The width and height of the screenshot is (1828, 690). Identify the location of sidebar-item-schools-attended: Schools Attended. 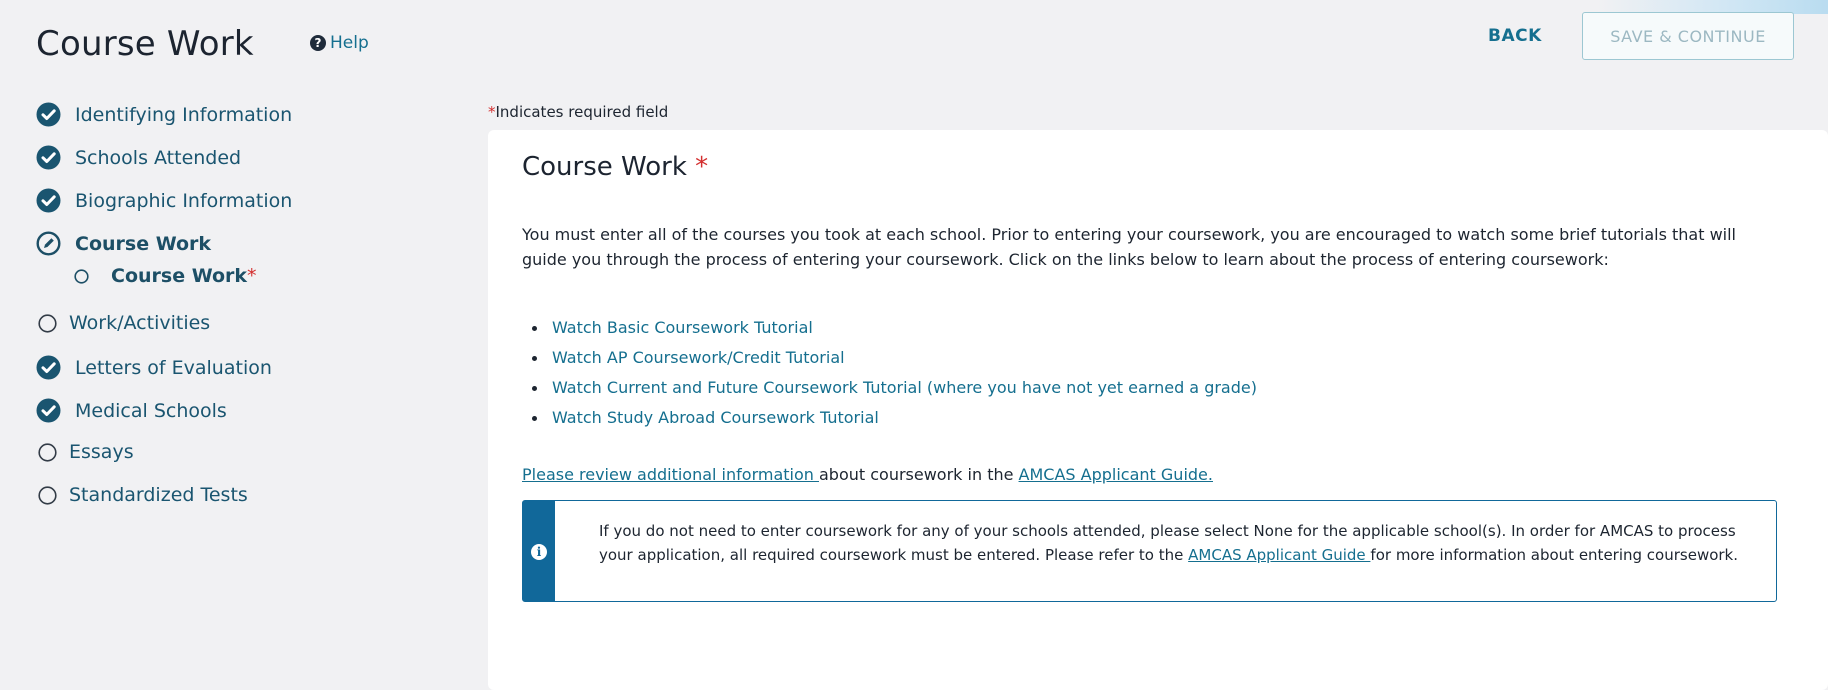
(138, 157).